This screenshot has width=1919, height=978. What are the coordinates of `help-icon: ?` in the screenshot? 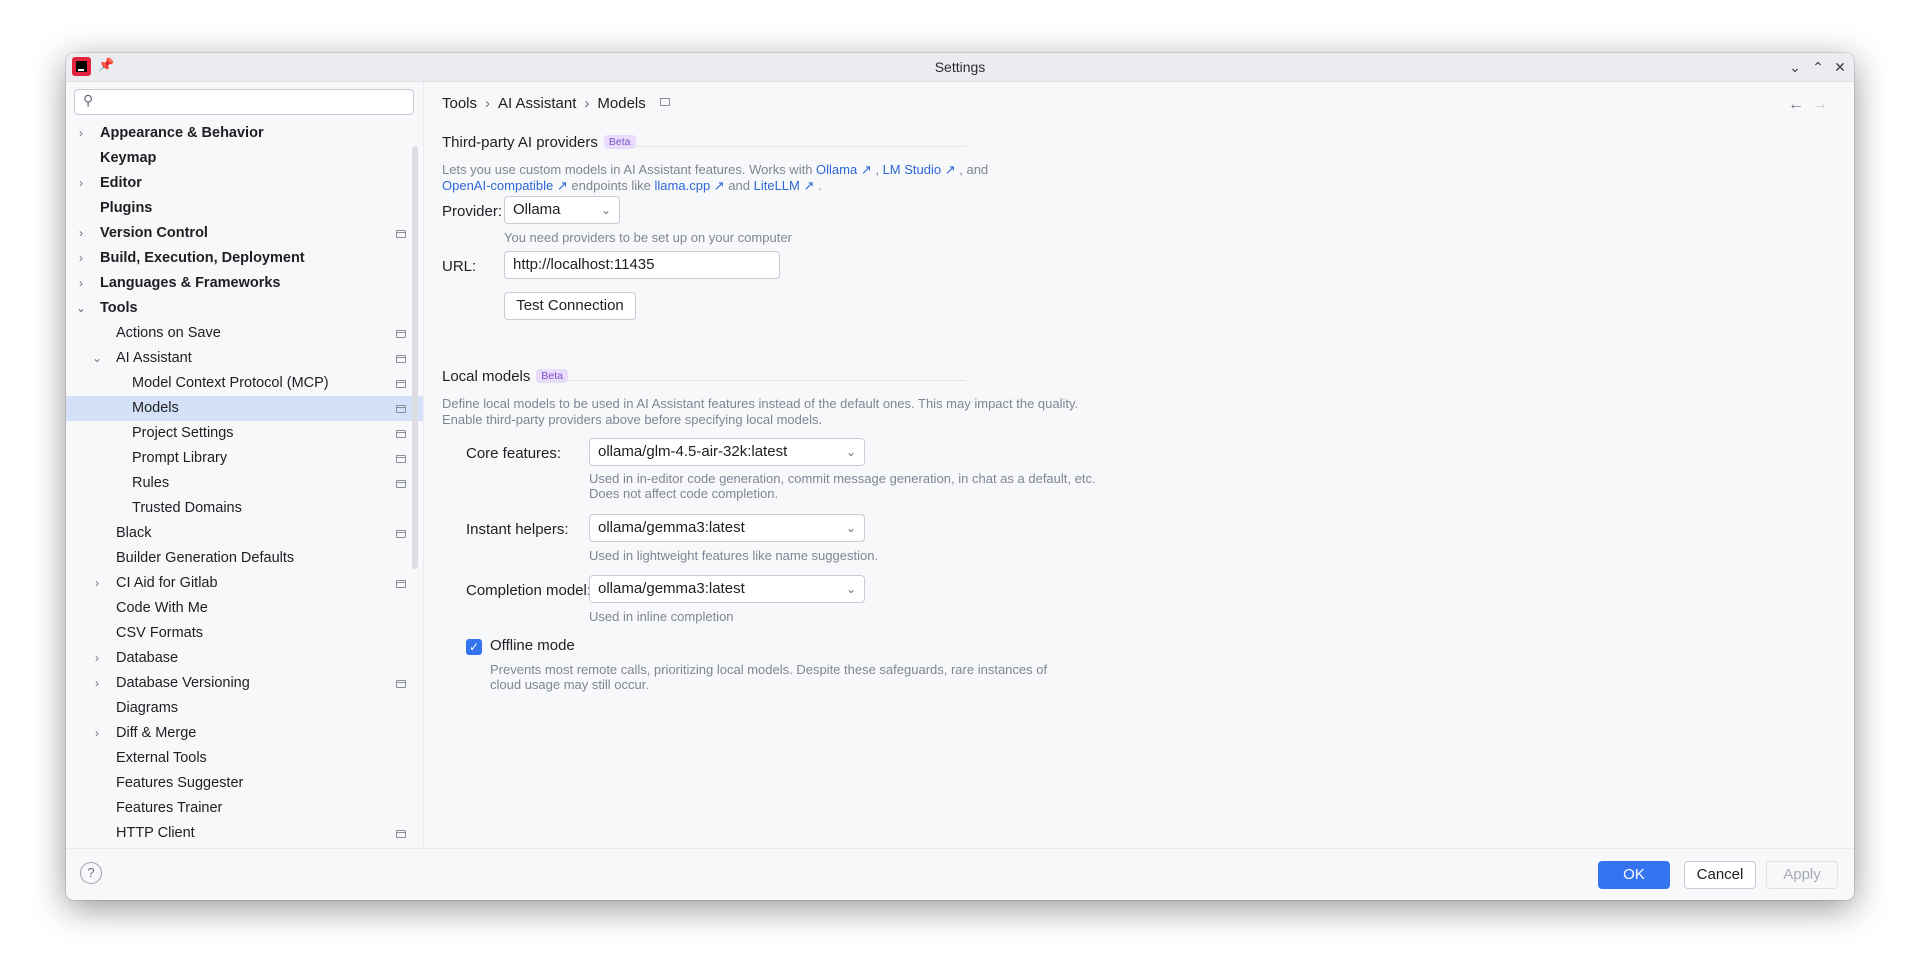 It's located at (91, 873).